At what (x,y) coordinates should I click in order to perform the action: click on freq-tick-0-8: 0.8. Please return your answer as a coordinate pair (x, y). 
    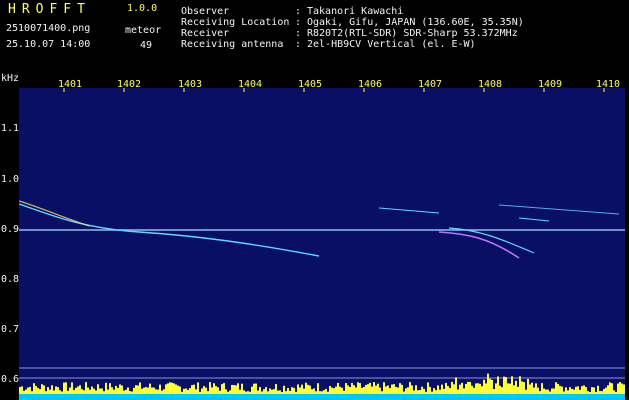
    Looking at the image, I should click on (10, 279).